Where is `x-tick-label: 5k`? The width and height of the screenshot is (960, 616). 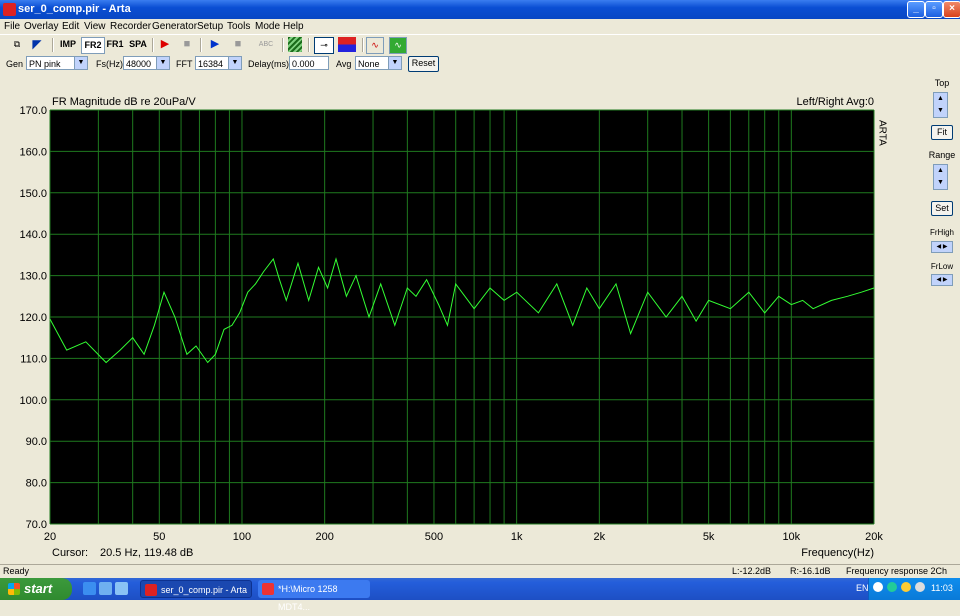
x-tick-label: 5k is located at coordinates (709, 537).